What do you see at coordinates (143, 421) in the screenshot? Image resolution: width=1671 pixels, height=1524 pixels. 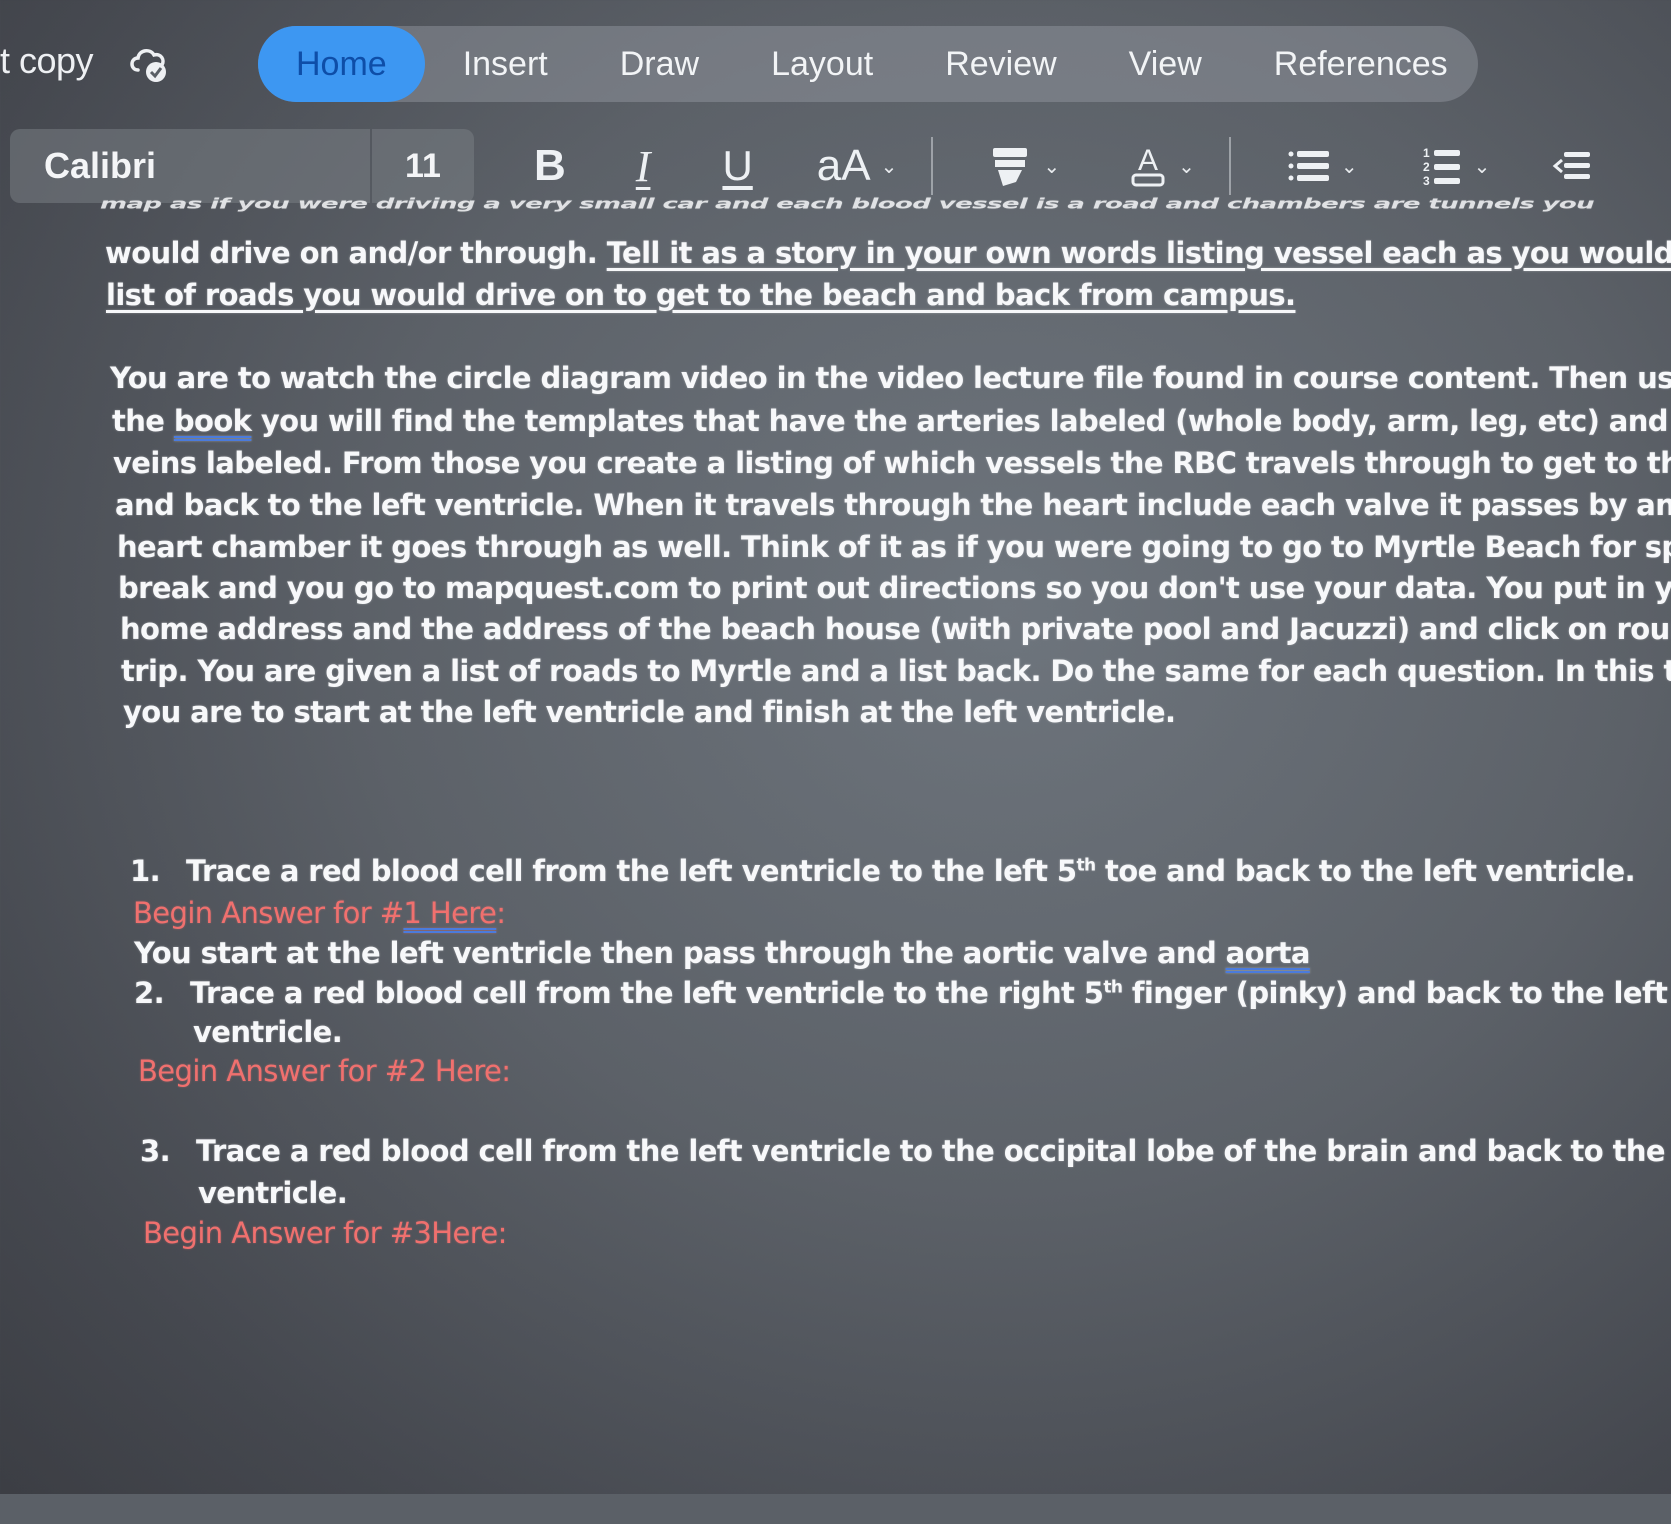 I see `paragraph-text: the` at bounding box center [143, 421].